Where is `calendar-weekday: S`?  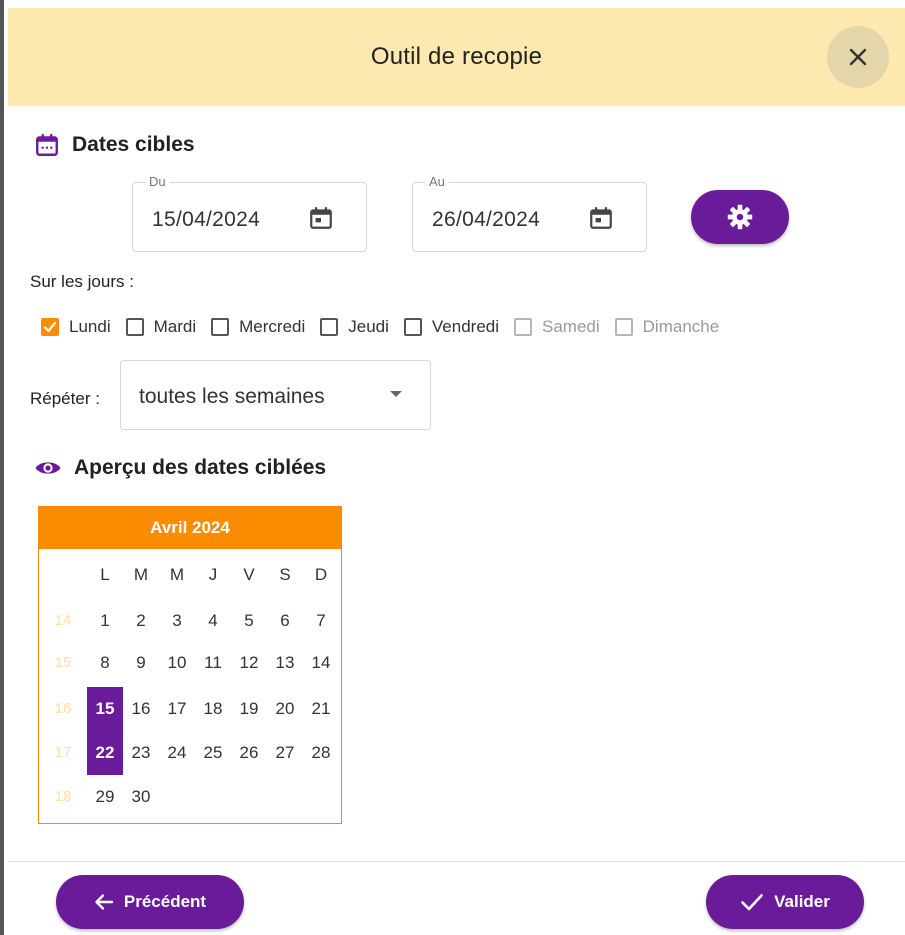 calendar-weekday: S is located at coordinates (285, 574).